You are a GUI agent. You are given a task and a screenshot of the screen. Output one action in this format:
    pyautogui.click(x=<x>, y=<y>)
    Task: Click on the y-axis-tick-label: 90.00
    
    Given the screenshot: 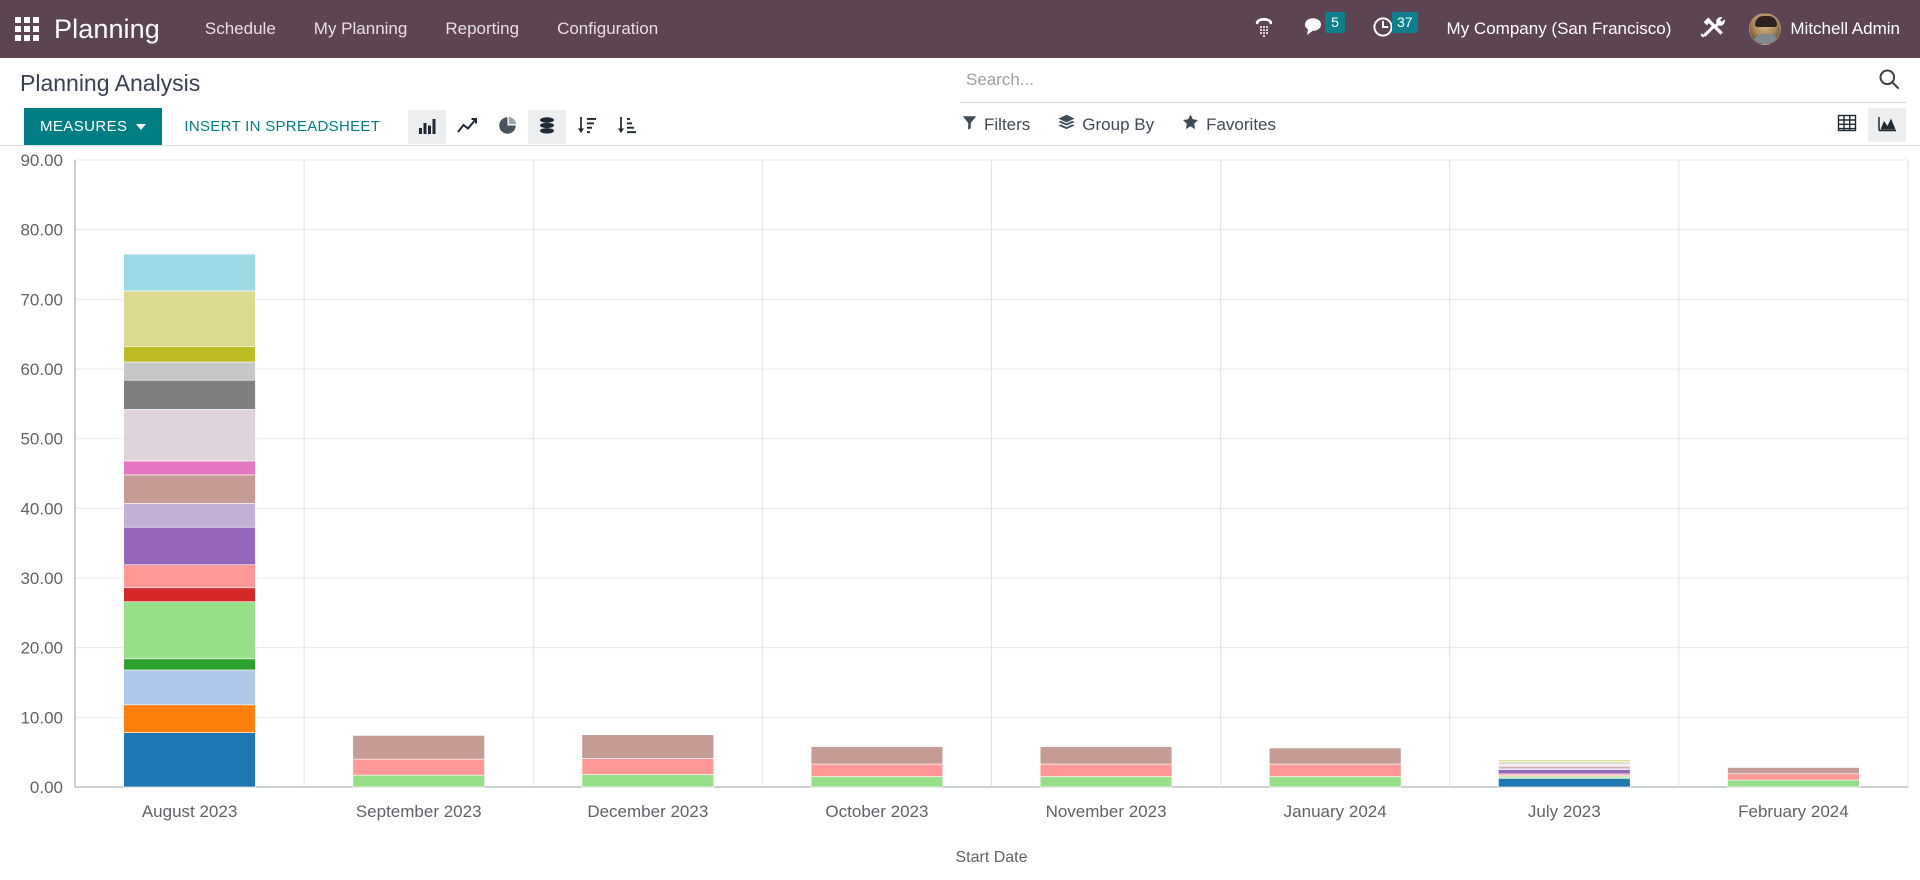 What is the action you would take?
    pyautogui.click(x=41, y=160)
    